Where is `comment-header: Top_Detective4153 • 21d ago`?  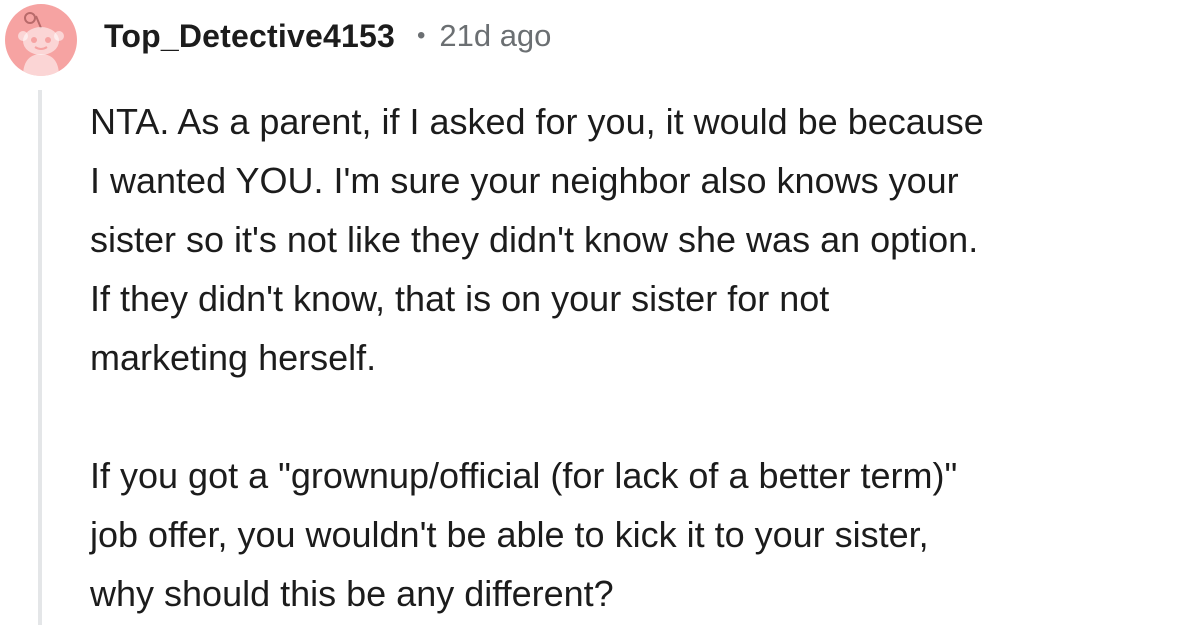 comment-header: Top_Detective4153 • 21d ago is located at coordinates (327, 36).